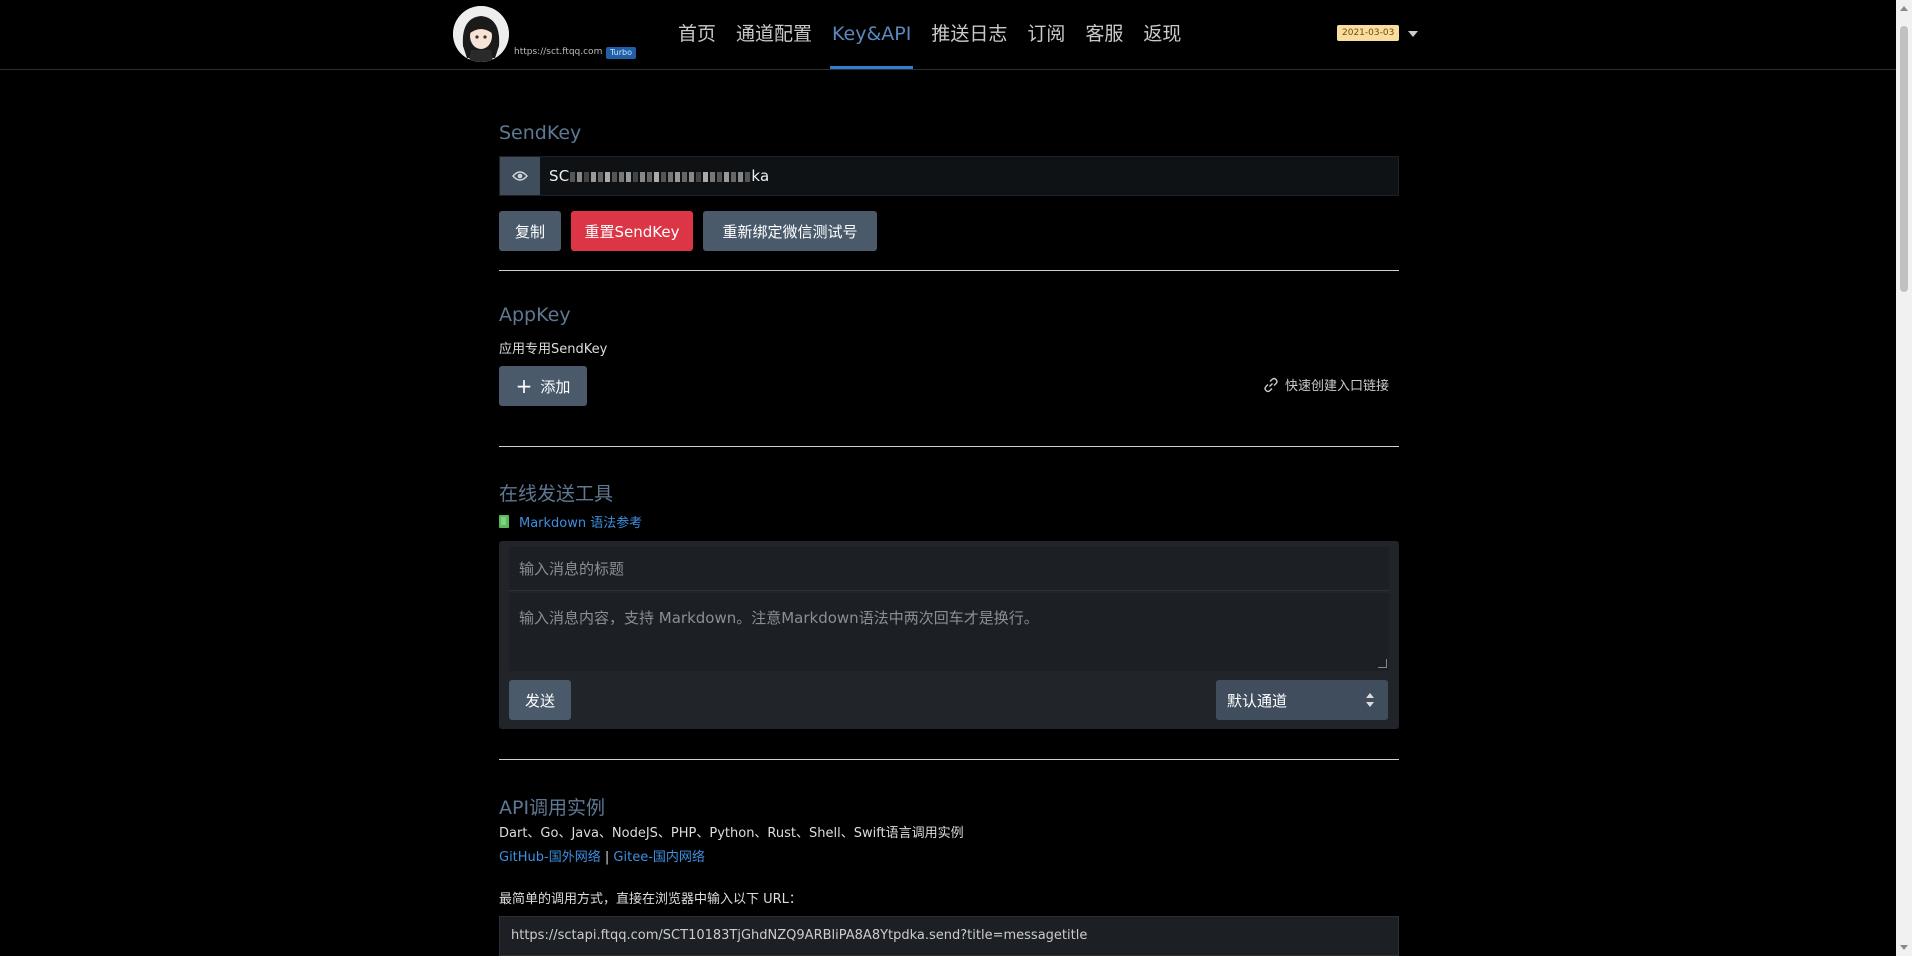 The image size is (1912, 956). I want to click on scrollbar-thumb, so click(1904, 159).